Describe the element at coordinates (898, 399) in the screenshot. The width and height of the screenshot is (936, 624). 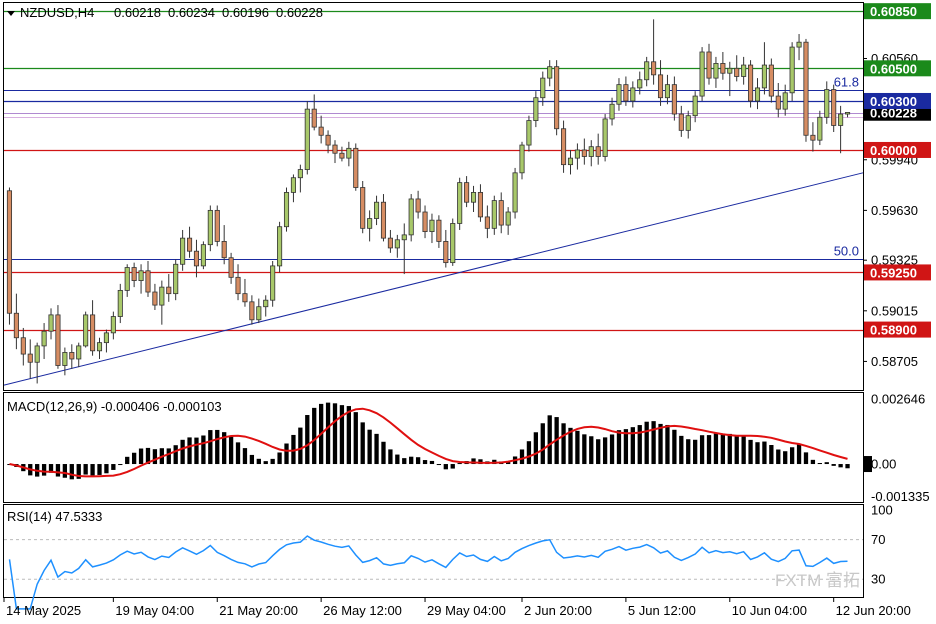
I see `macd-tick-label: 0.002646` at that location.